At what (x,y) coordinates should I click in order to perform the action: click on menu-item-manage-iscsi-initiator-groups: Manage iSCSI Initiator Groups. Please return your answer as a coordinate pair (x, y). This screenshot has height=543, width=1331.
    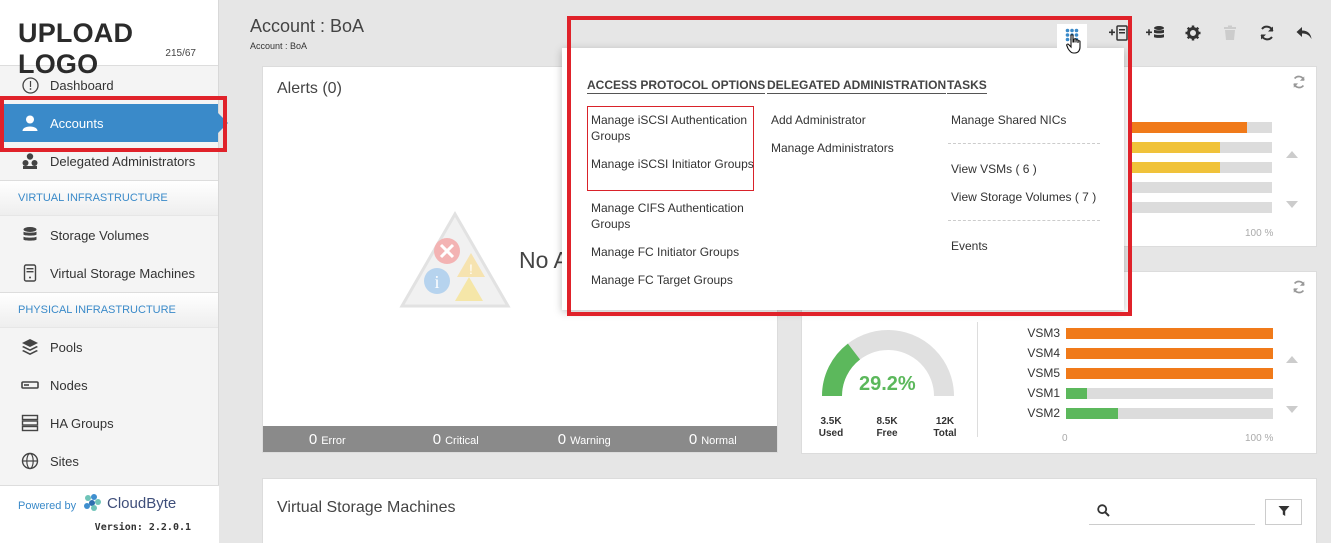
    Looking at the image, I should click on (673, 164).